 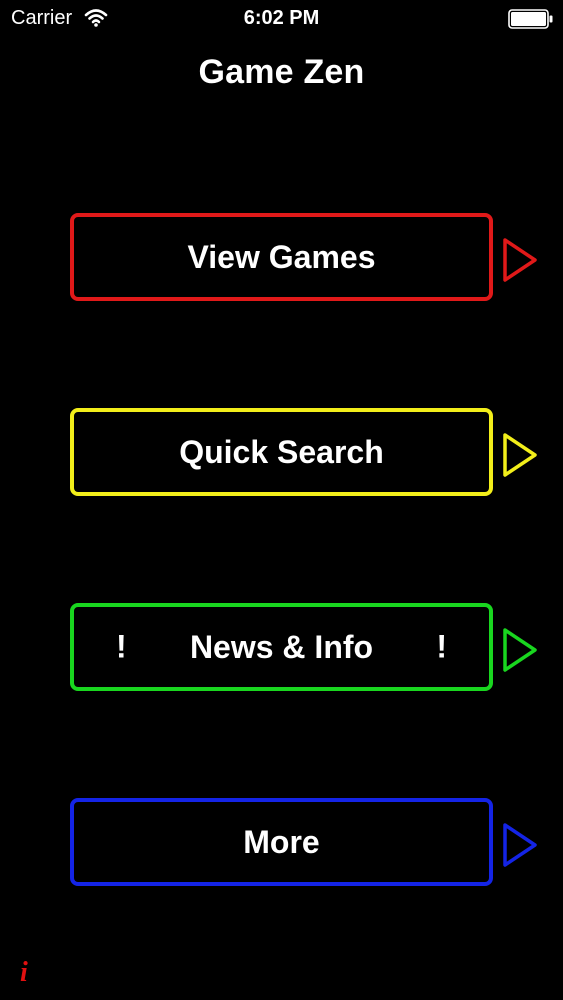 What do you see at coordinates (520, 260) in the screenshot?
I see `view-games-arrow-icon` at bounding box center [520, 260].